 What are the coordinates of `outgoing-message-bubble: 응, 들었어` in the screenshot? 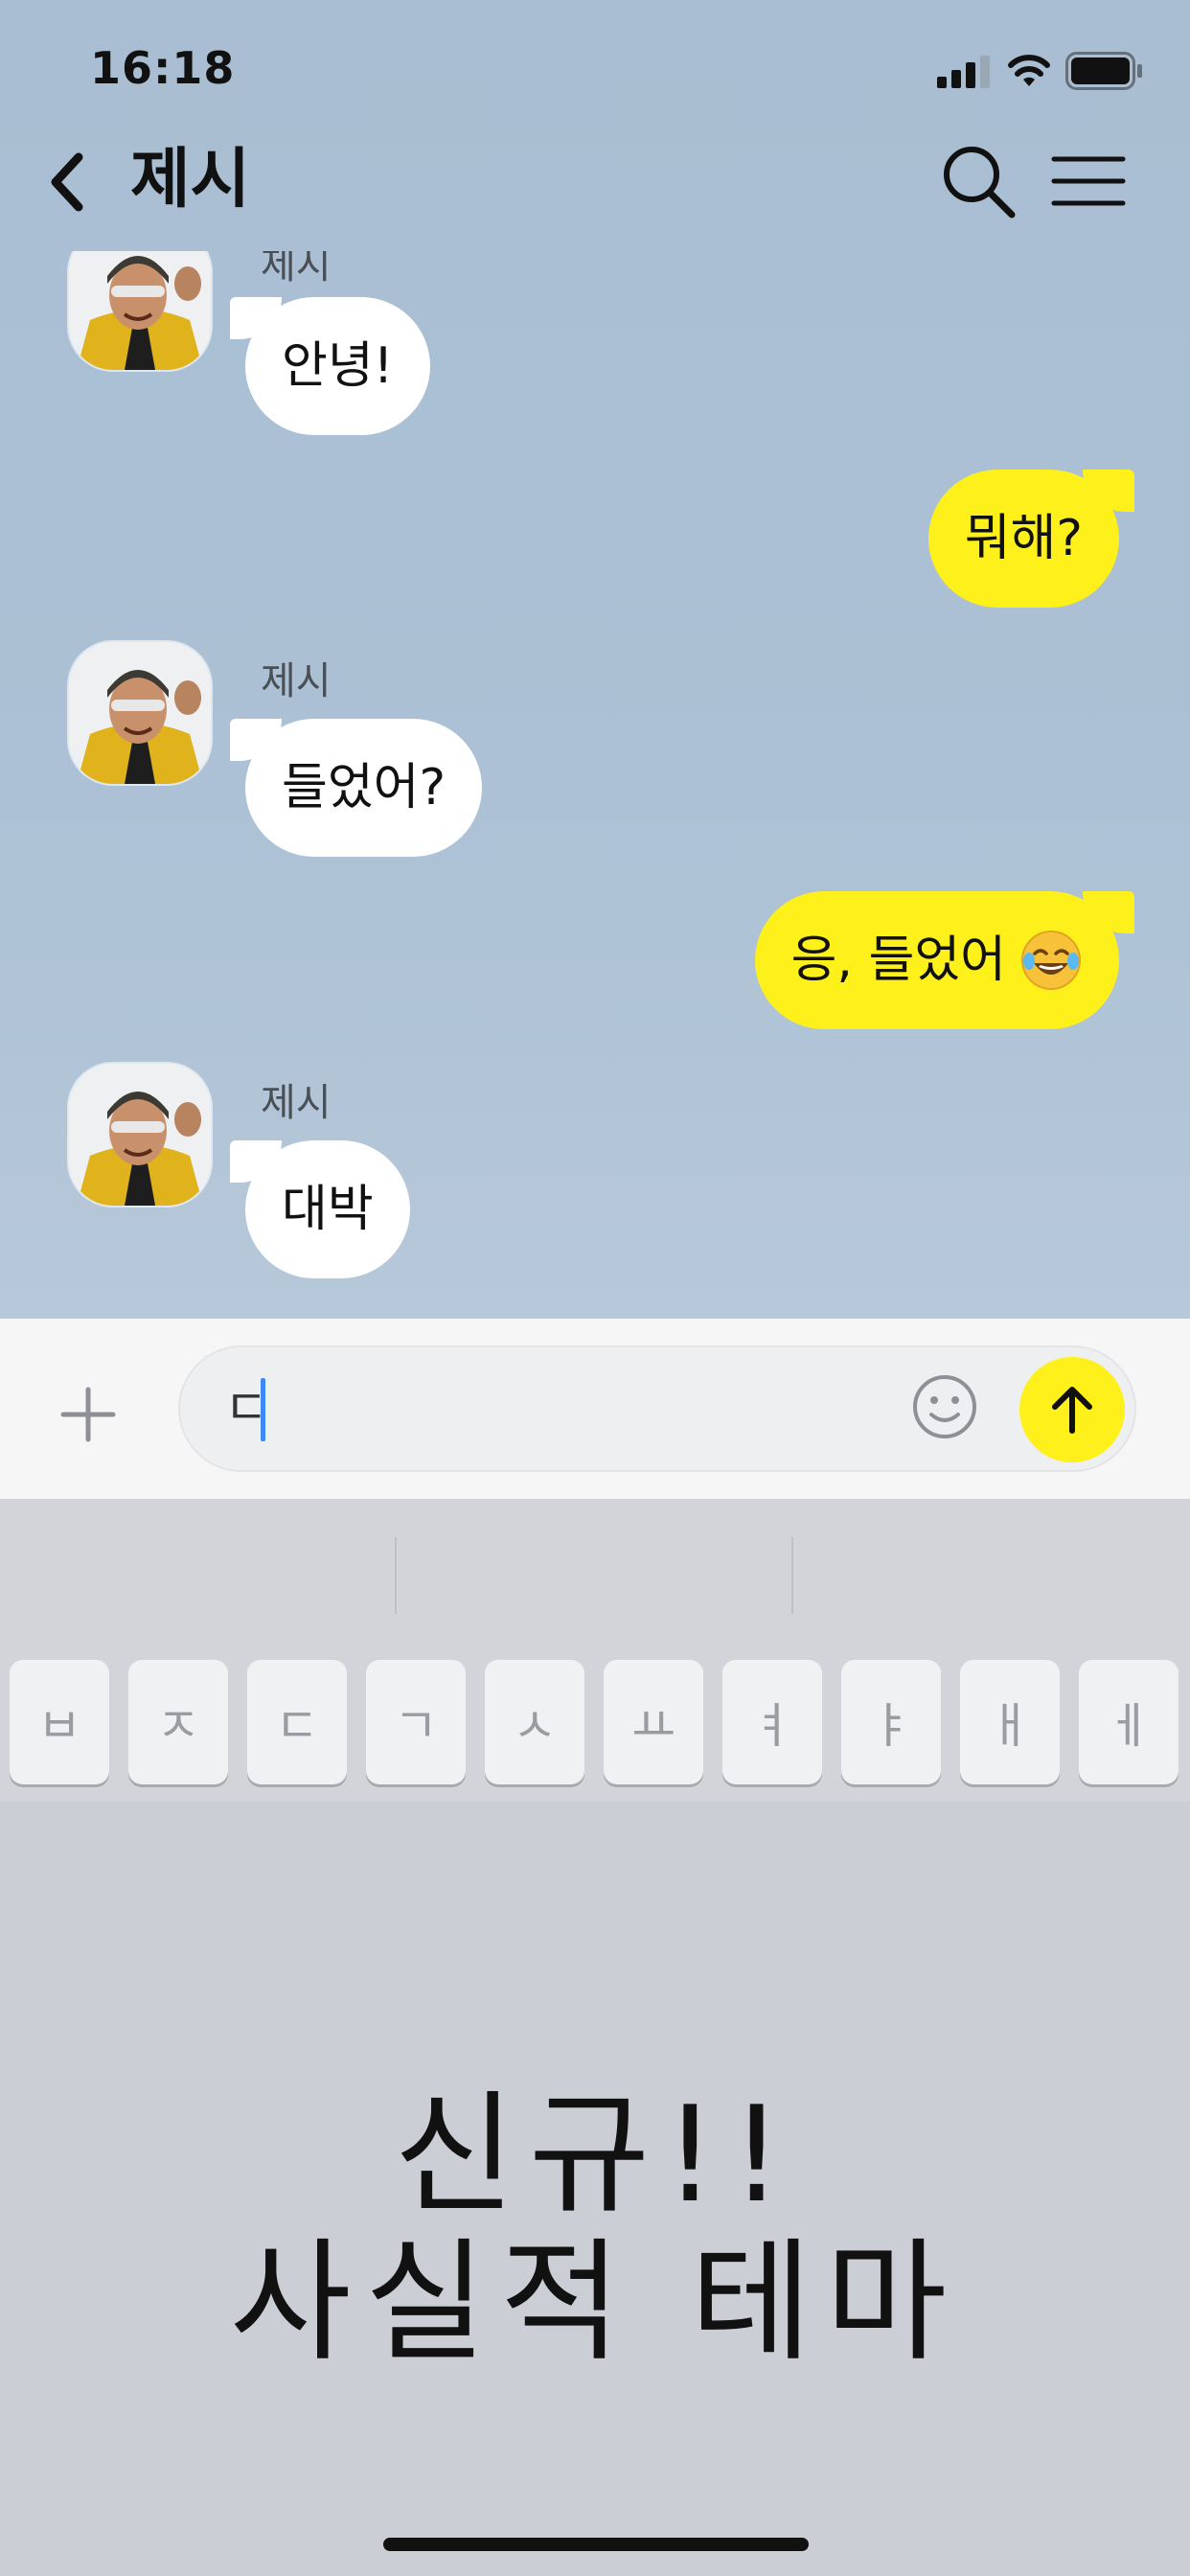 It's located at (945, 960).